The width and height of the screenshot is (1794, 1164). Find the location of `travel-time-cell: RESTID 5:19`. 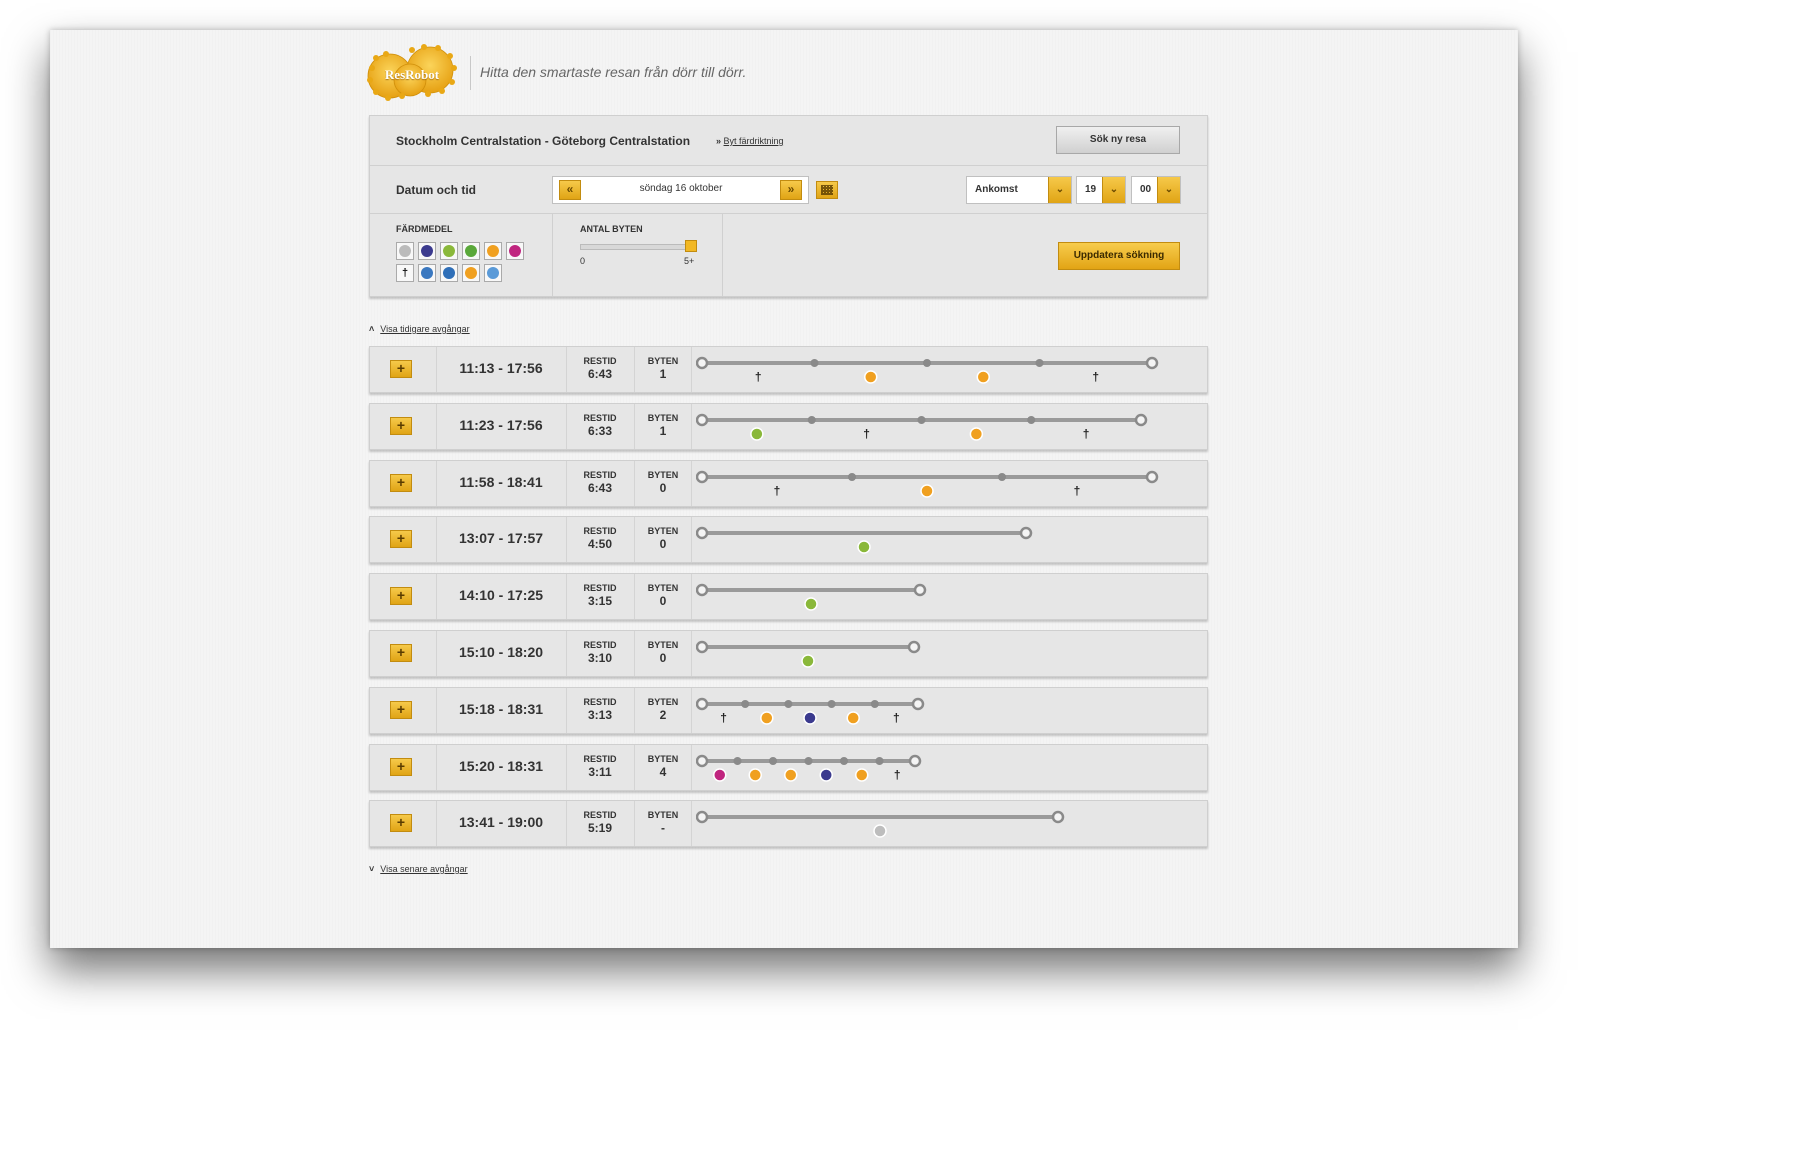

travel-time-cell: RESTID 5:19 is located at coordinates (600, 822).